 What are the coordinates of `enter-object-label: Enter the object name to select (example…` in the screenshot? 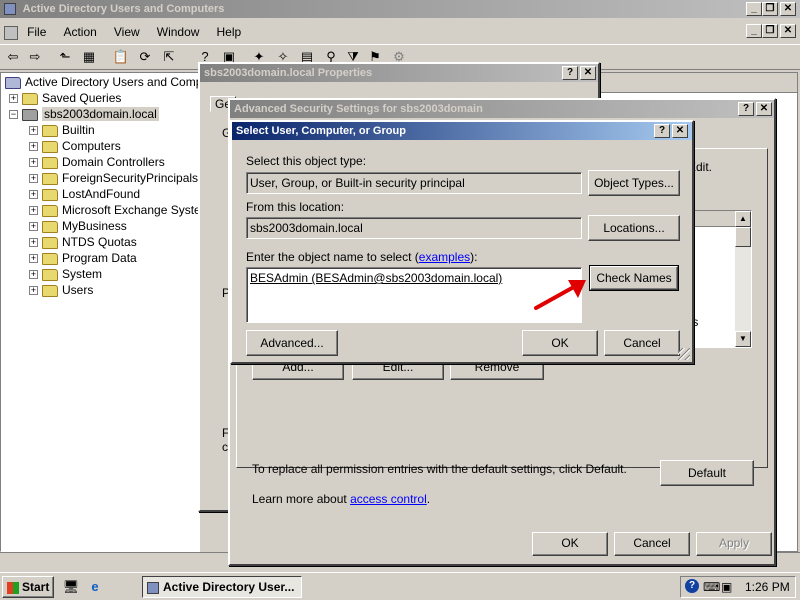 It's located at (362, 257).